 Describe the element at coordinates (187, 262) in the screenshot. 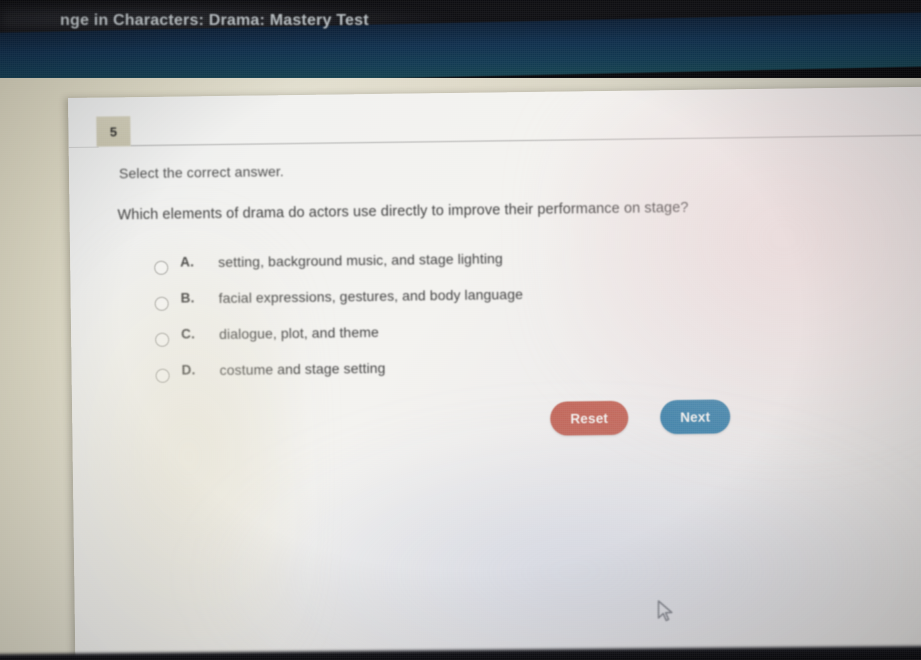

I see `option-letter-a: A.` at that location.